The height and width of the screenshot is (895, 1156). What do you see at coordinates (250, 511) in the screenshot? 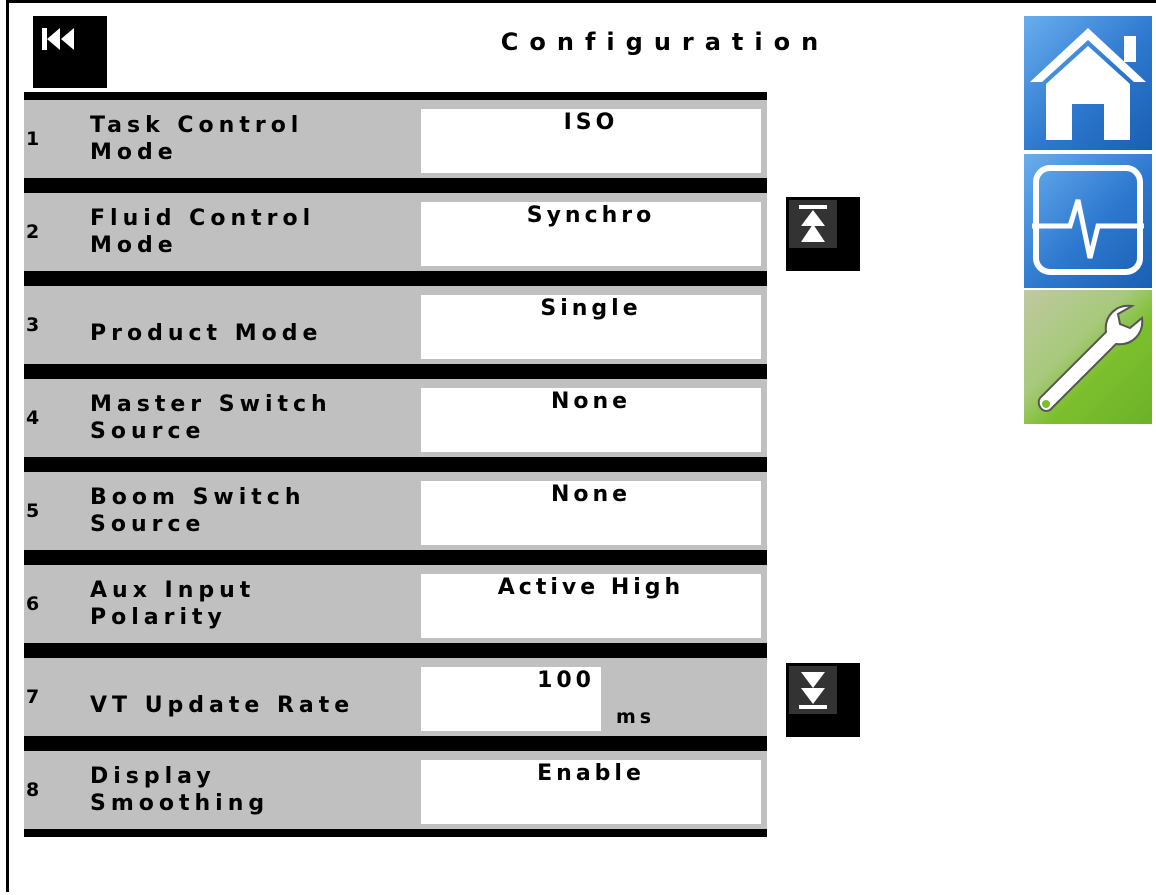
I see `row-label: Boom Switch Source` at bounding box center [250, 511].